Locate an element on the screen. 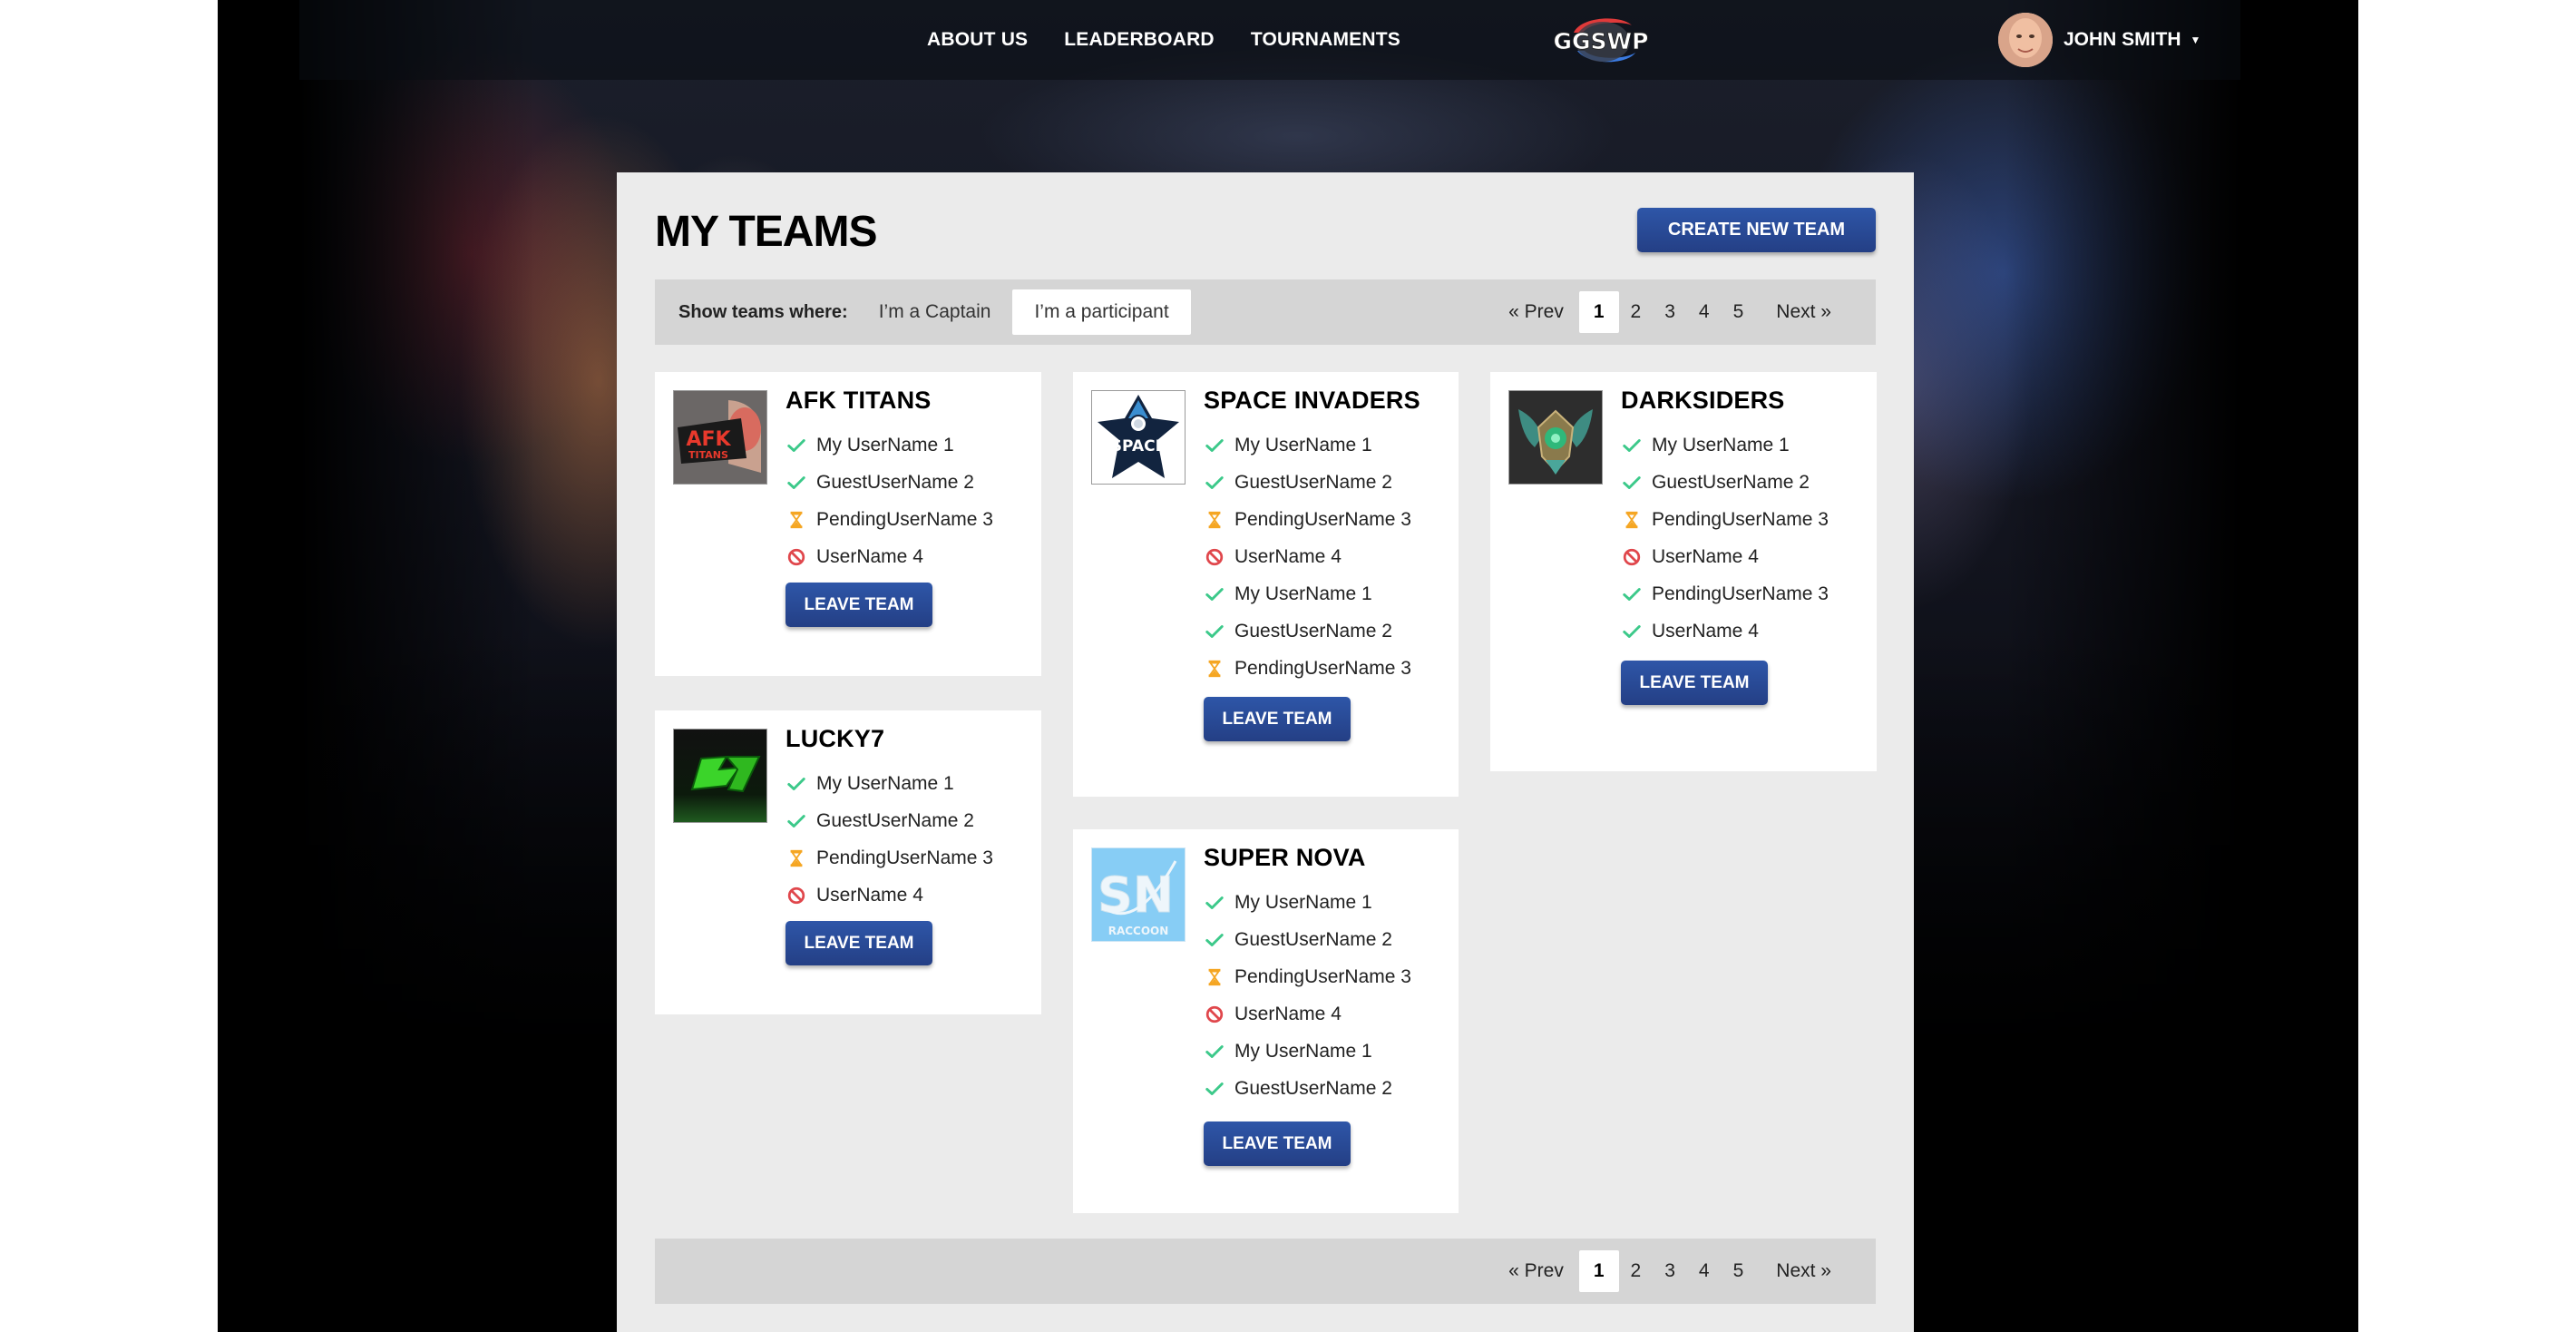 The width and height of the screenshot is (2576, 1332). svg-text: TITANS is located at coordinates (708, 455).